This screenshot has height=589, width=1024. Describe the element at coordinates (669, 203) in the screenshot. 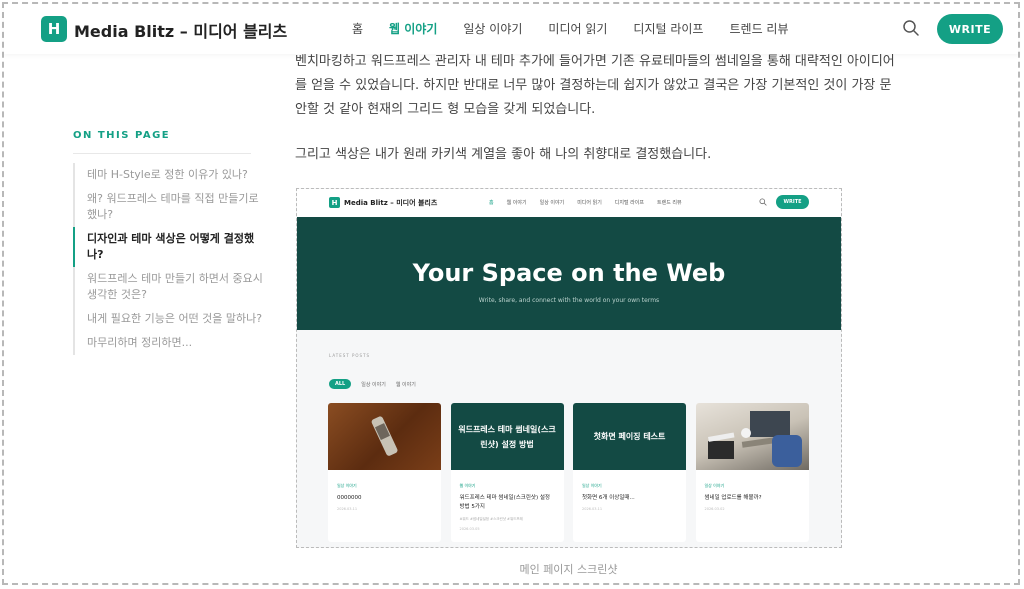

I see `screenshot-nav-item: 트렌드 리뷰` at that location.